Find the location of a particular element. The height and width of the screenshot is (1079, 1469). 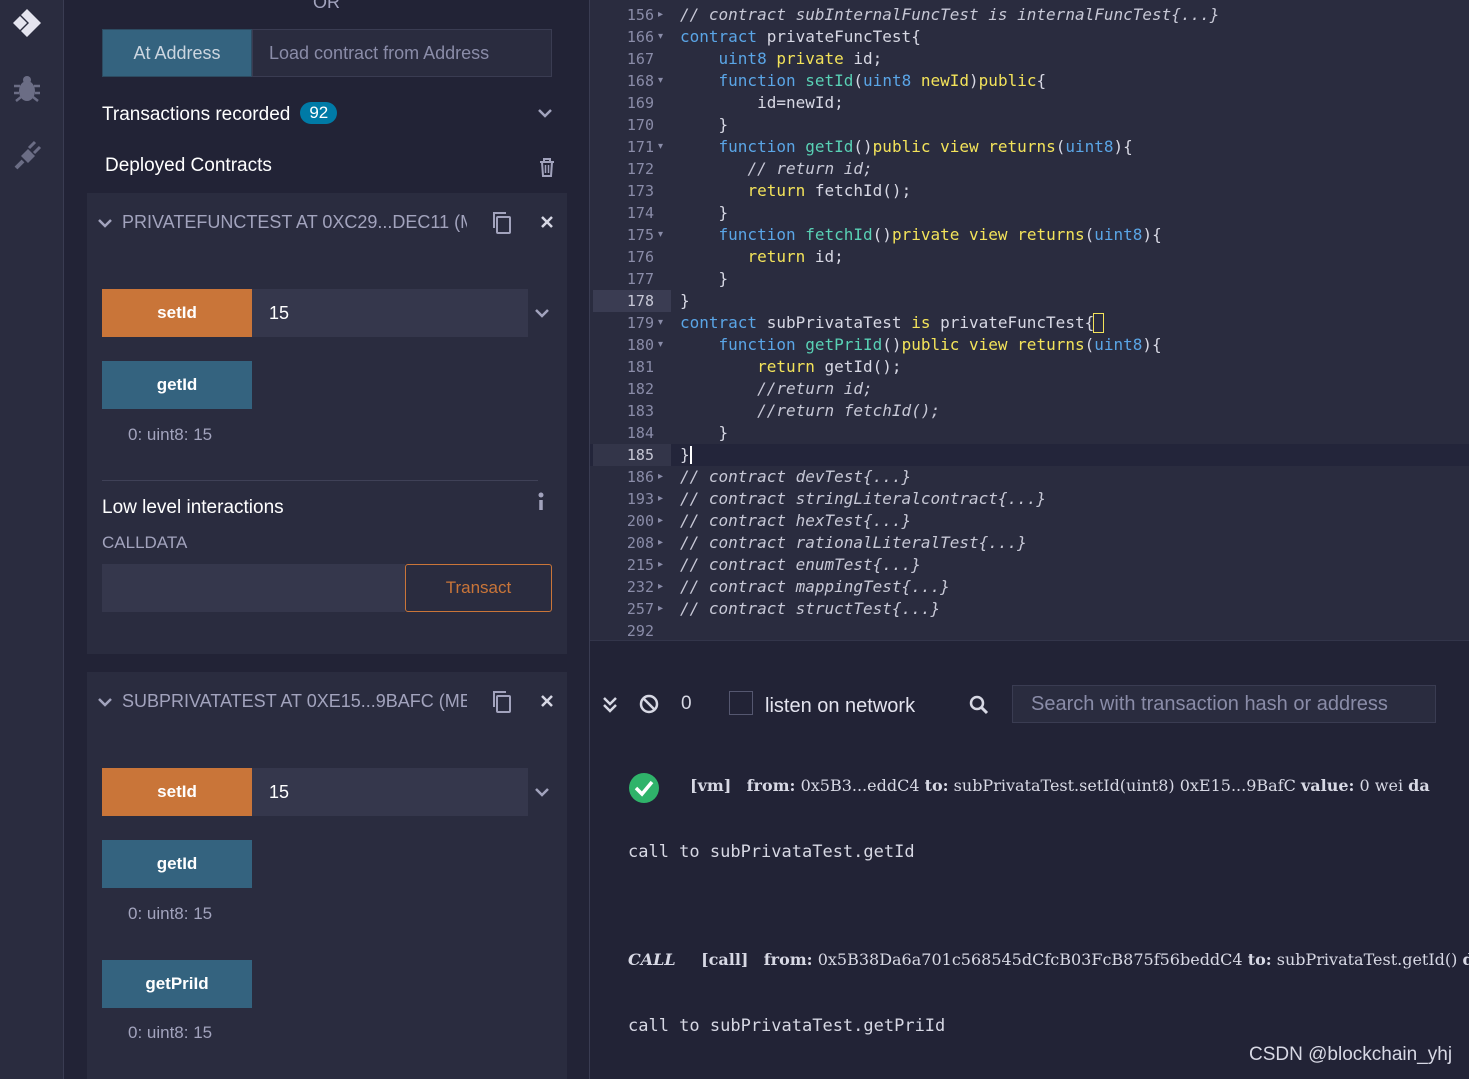

terminal-search-input: Search with transaction hash or address is located at coordinates (1224, 704).